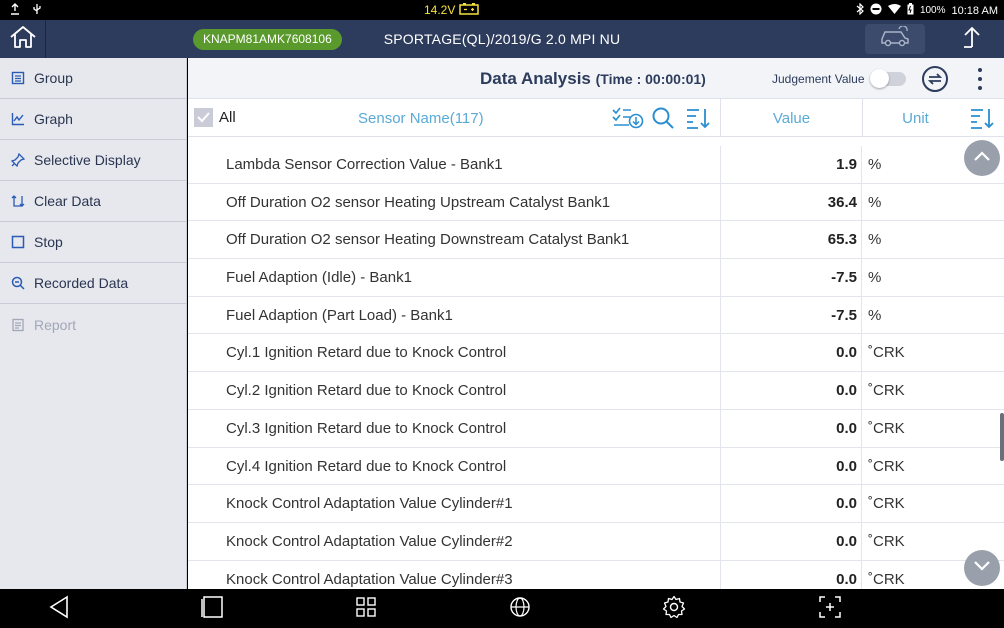 The width and height of the screenshot is (1004, 628). Describe the element at coordinates (910, 10) in the screenshot. I see `battery-icon` at that location.